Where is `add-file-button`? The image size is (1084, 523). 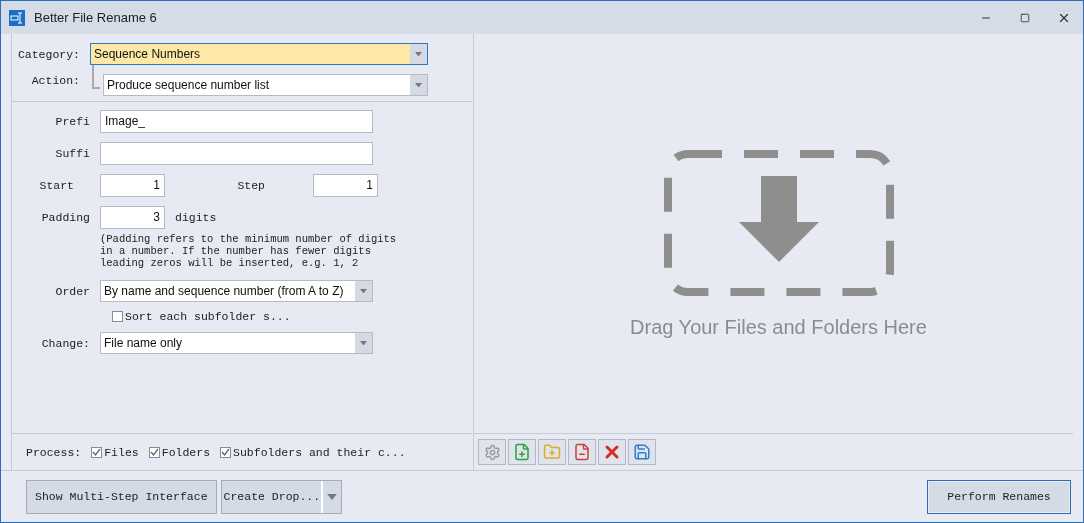 add-file-button is located at coordinates (522, 452).